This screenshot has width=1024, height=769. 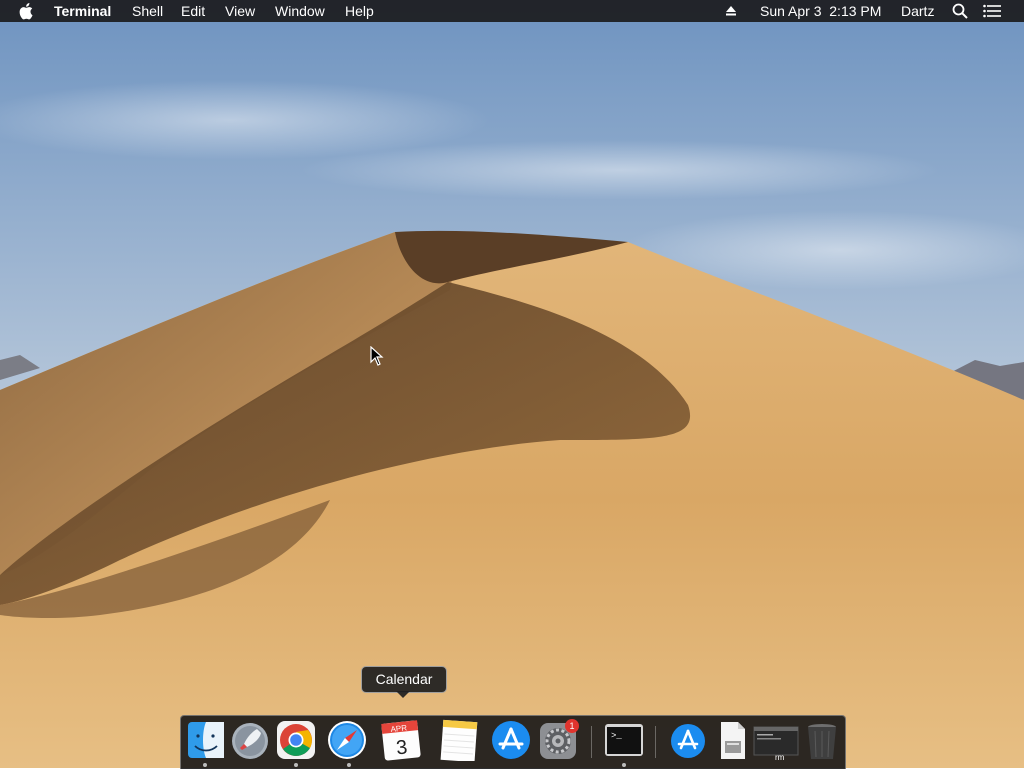 I want to click on apple-icon, so click(x=27, y=11).